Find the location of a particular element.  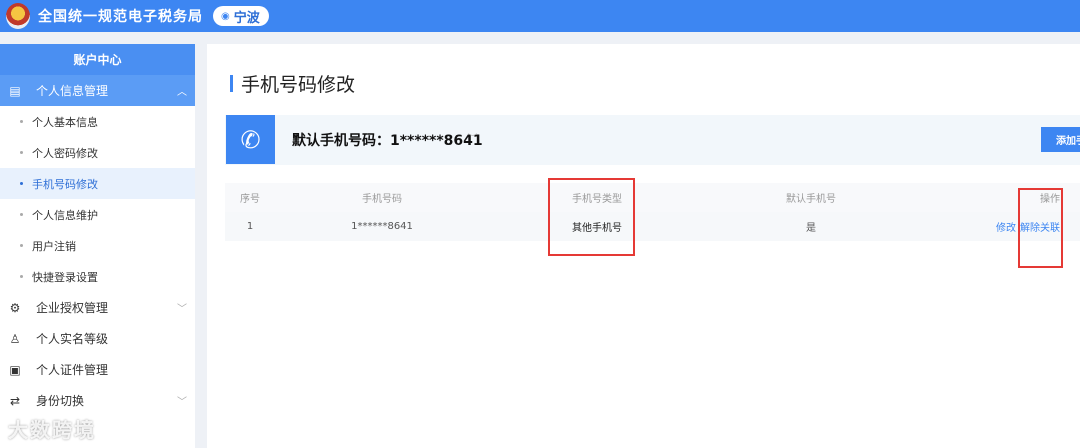

location-pin-icon: ◉ is located at coordinates (225, 16).